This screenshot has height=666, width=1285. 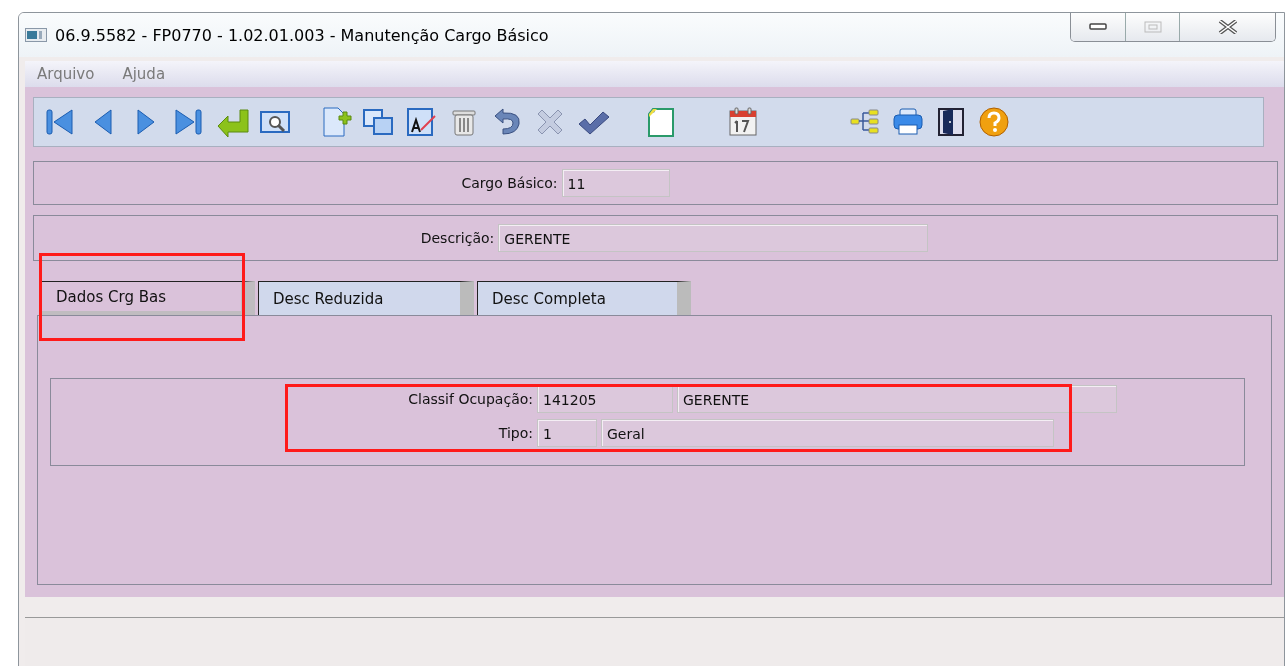 I want to click on input-field: 11, so click(x=615, y=183).